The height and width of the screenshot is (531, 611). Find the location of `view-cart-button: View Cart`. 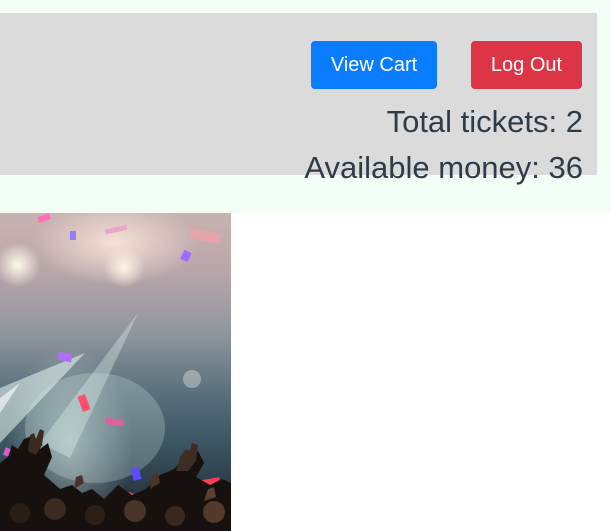

view-cart-button: View Cart is located at coordinates (374, 65).